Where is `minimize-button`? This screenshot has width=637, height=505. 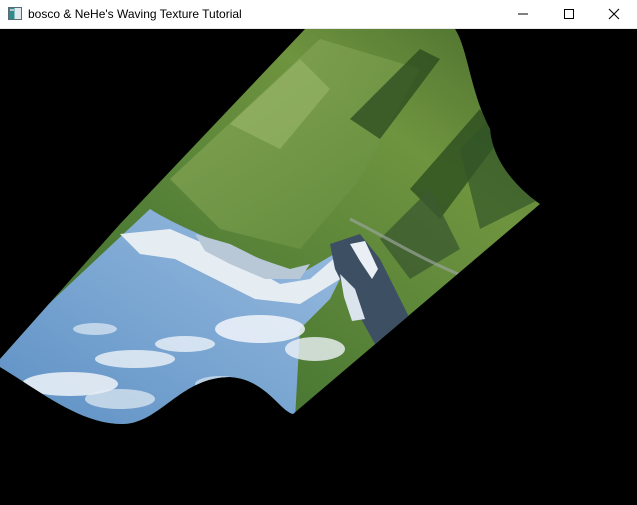 minimize-button is located at coordinates (523, 14).